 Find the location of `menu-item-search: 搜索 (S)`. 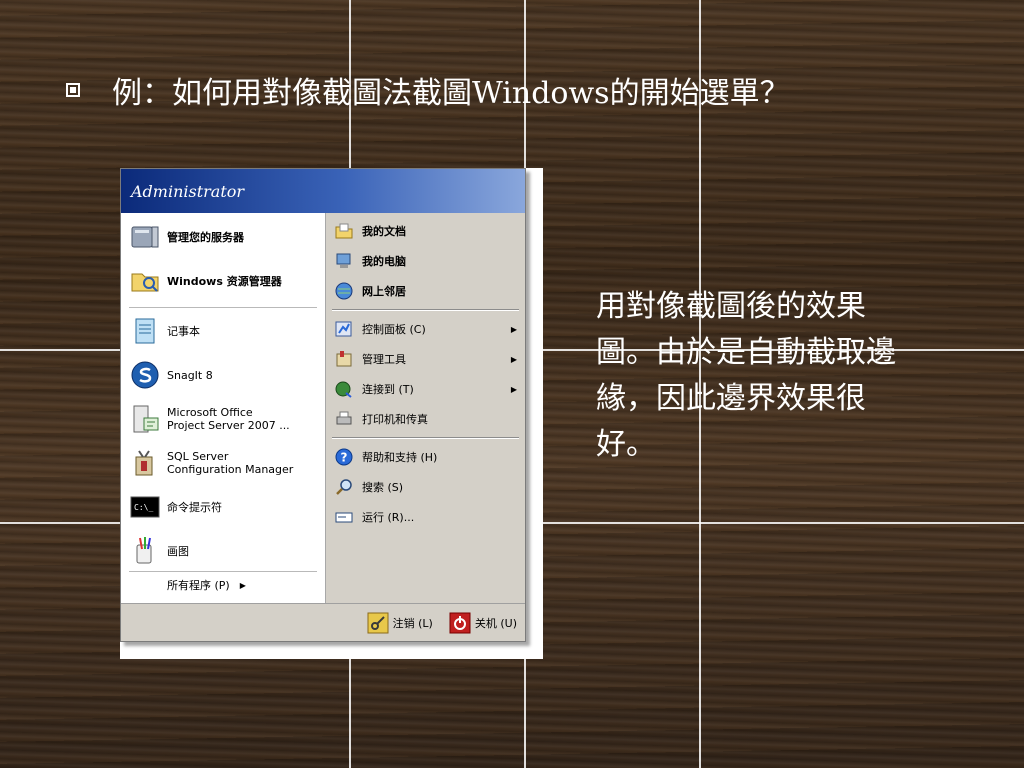

menu-item-search: 搜索 (S) is located at coordinates (425, 487).